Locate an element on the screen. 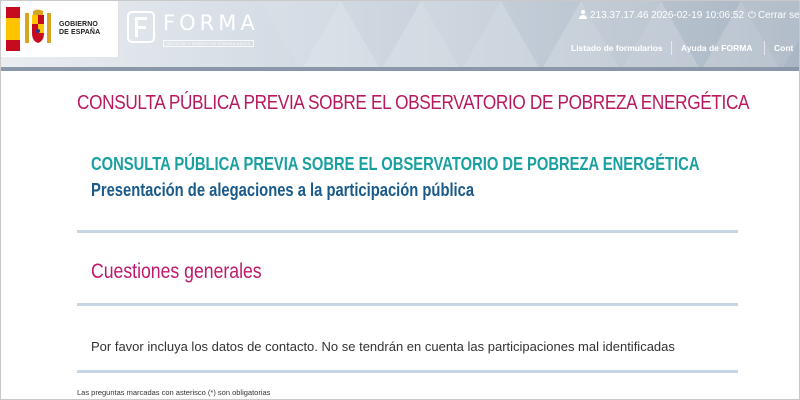 Image resolution: width=800 pixels, height=400 pixels. session-info: 213.37.17.46 2026-02-19 10:06:52 is located at coordinates (667, 15).